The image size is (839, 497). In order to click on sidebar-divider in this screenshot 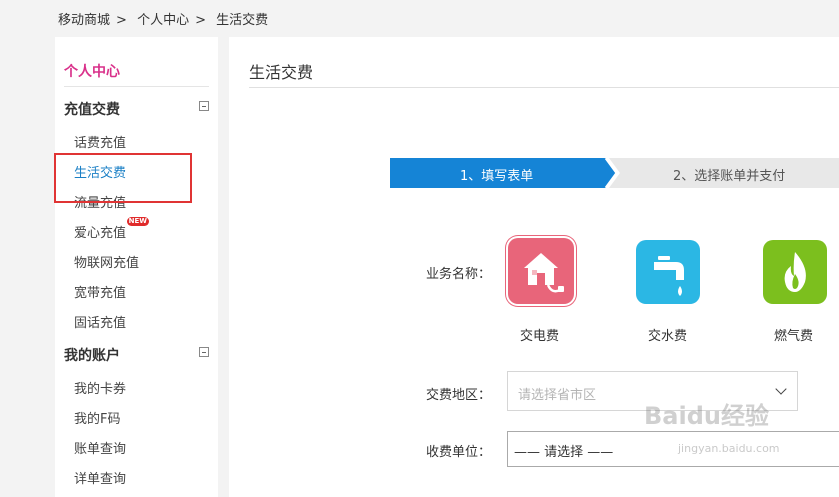, I will do `click(136, 86)`.